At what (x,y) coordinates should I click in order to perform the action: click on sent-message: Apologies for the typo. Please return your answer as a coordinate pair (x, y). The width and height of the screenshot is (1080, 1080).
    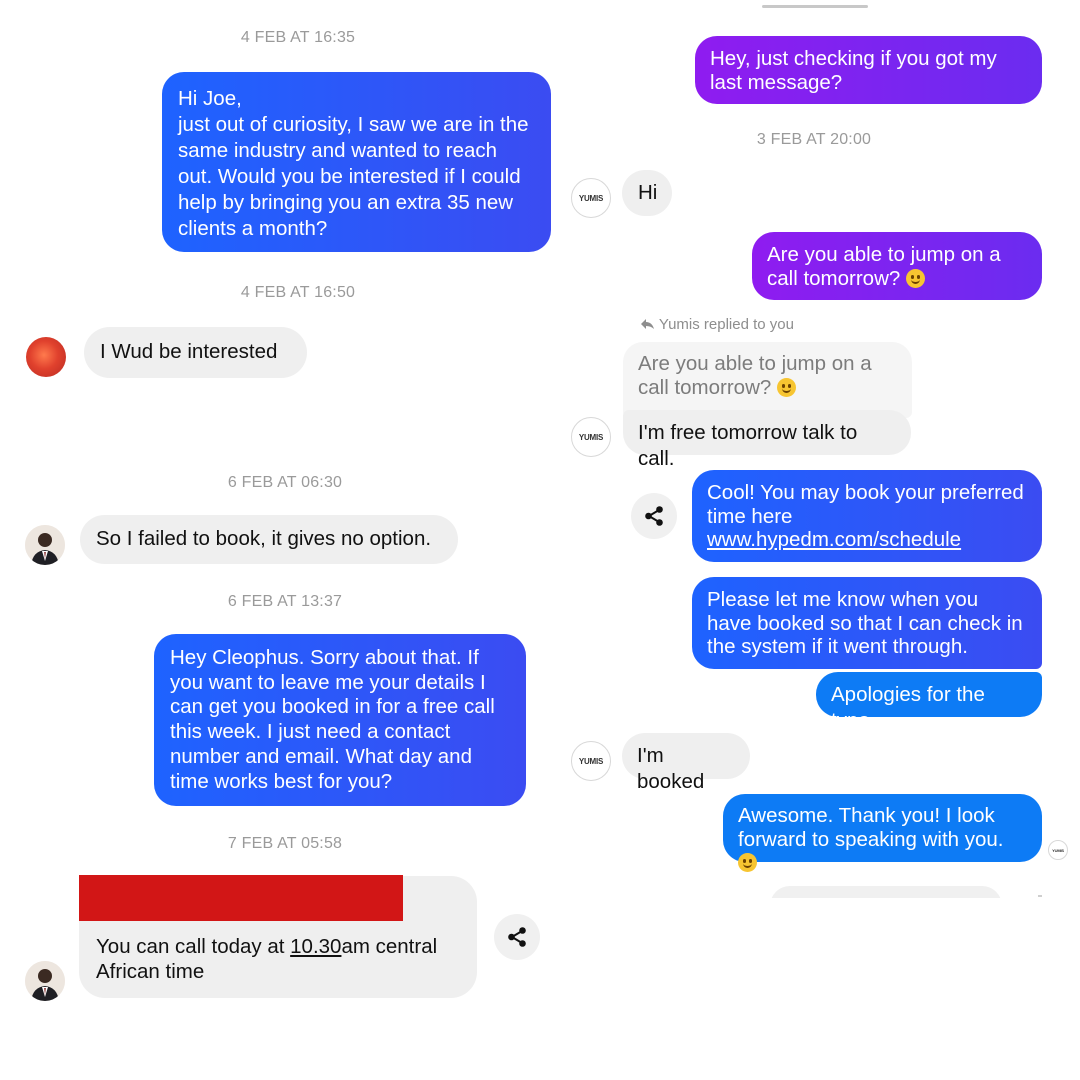
    Looking at the image, I should click on (929, 702).